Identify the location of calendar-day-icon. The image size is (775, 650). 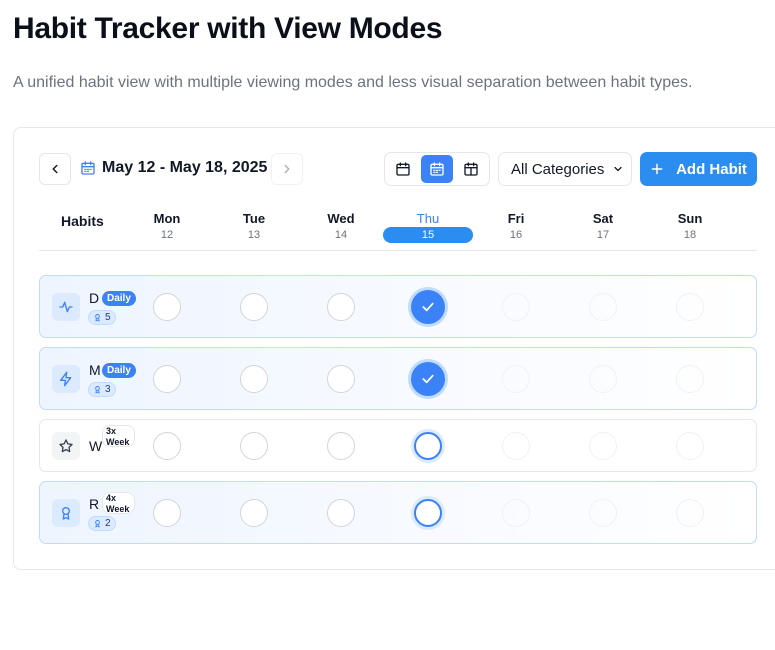
(403, 169).